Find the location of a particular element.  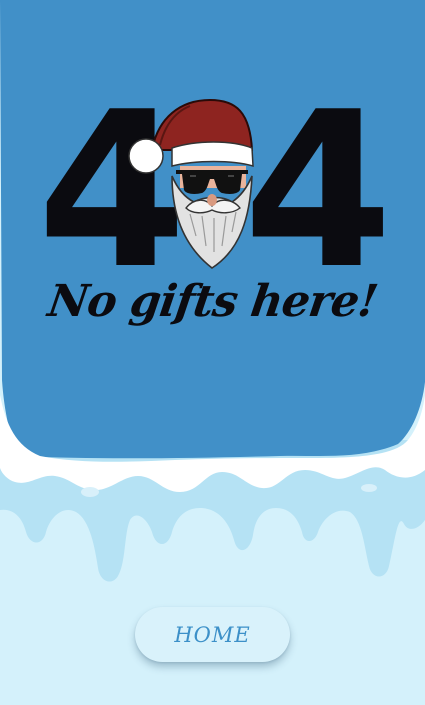

error-message: No gifts here! is located at coordinates (212, 301).